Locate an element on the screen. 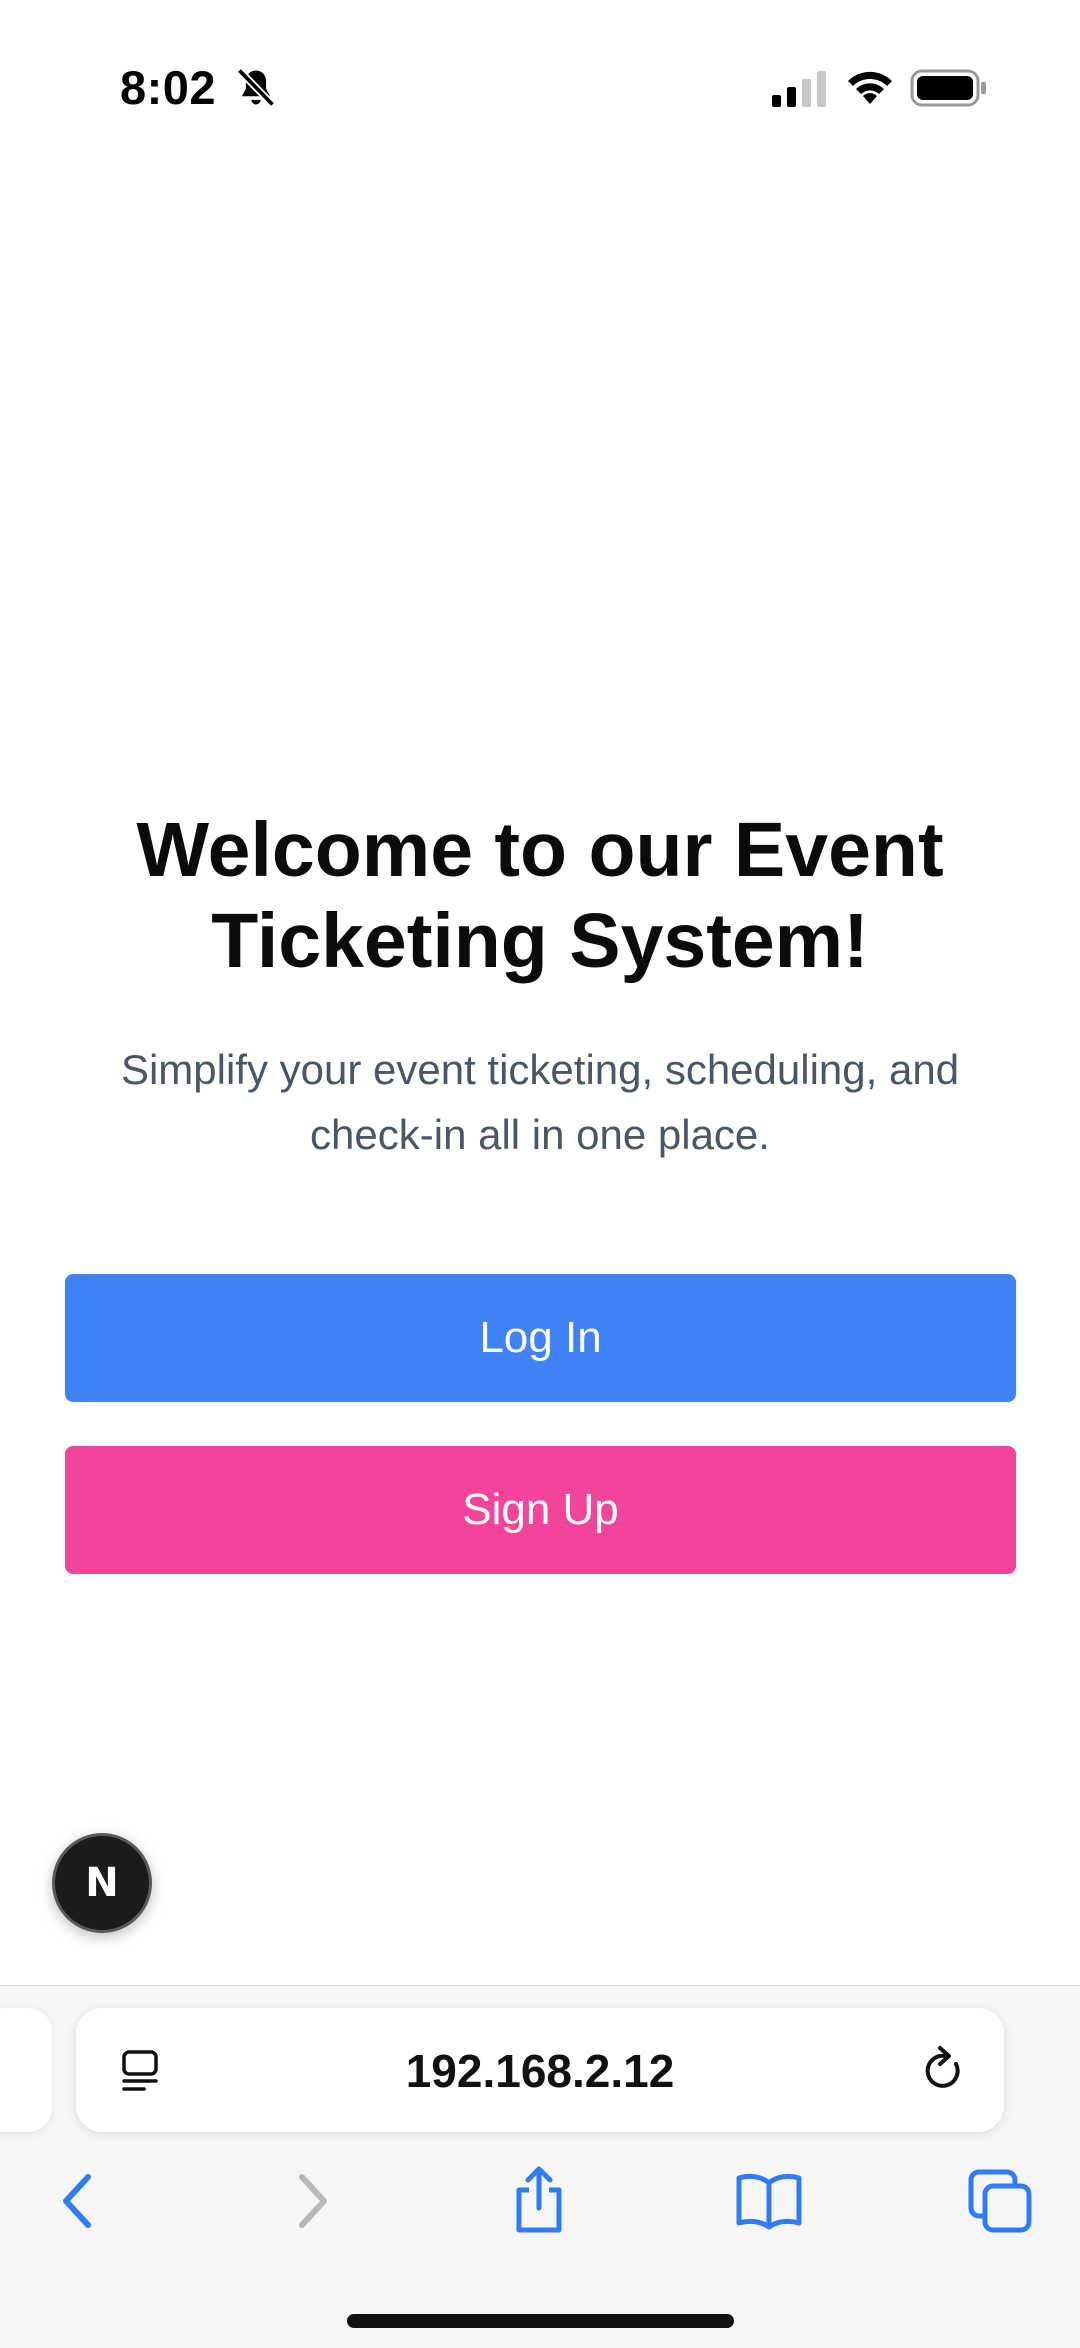  browser-toolbar is located at coordinates (540, 2206).